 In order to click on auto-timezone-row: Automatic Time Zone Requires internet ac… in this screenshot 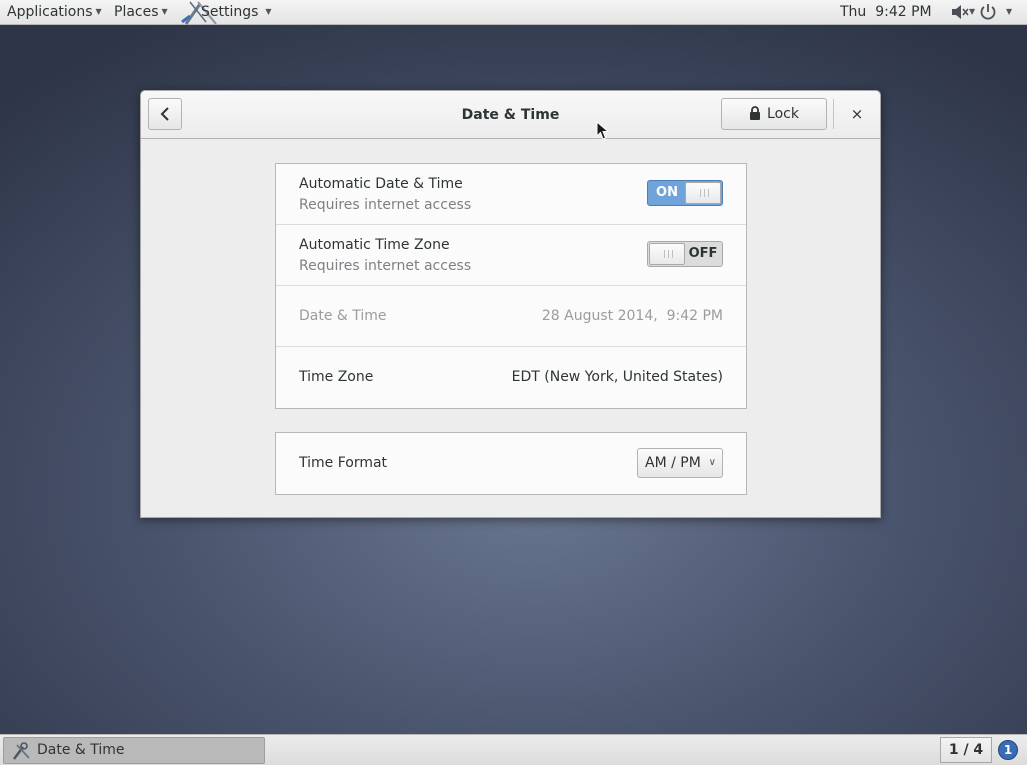, I will do `click(511, 255)`.